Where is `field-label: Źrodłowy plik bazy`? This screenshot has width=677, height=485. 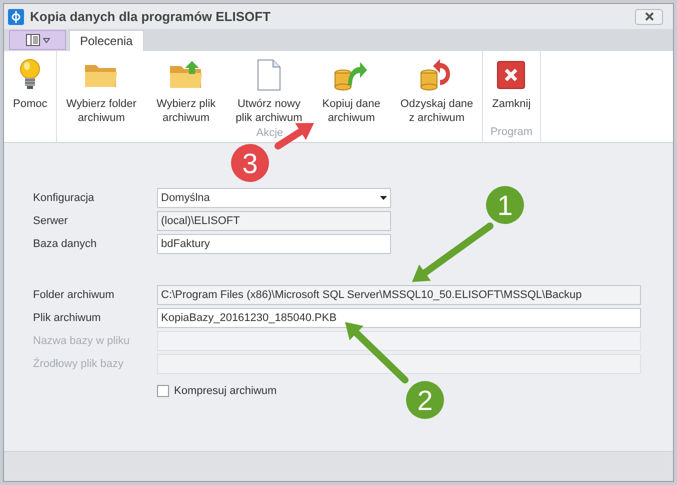
field-label: Źrodłowy plik bazy is located at coordinates (78, 364).